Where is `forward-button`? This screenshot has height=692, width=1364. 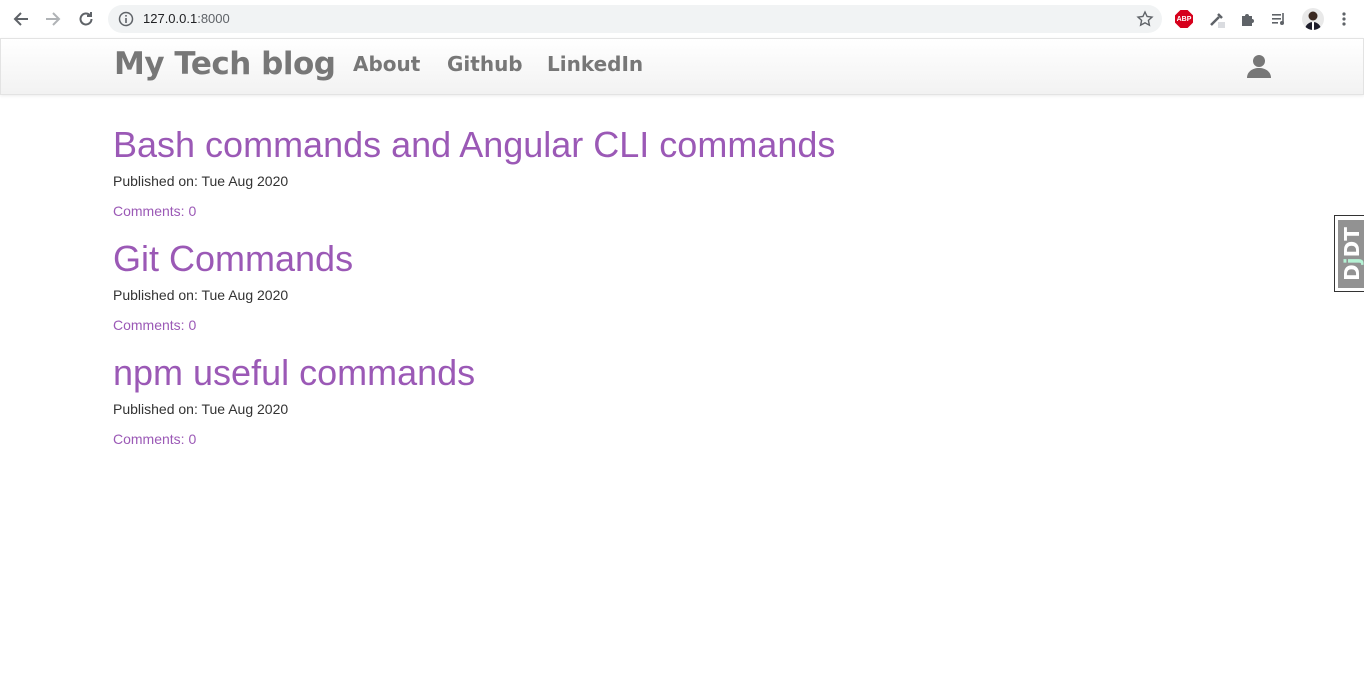
forward-button is located at coordinates (53, 19).